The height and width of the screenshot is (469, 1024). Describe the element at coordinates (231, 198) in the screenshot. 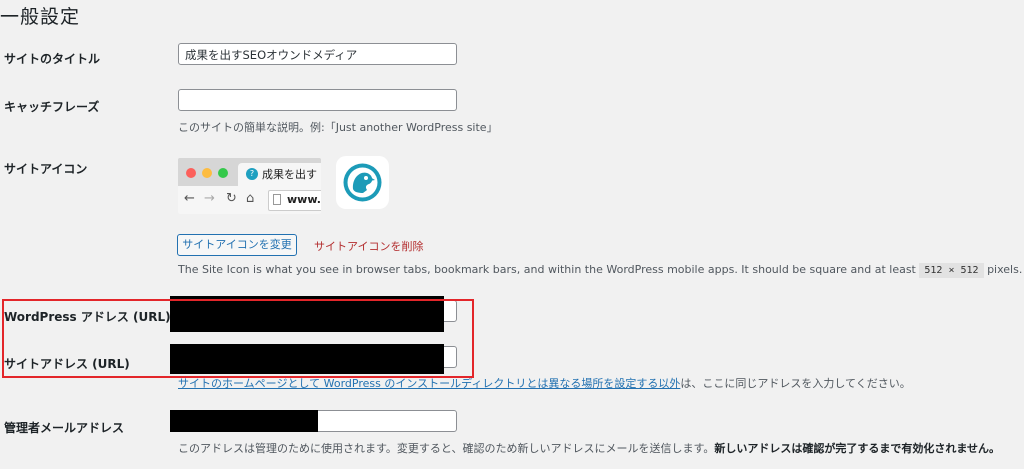

I see `reload-icon: ↻` at that location.